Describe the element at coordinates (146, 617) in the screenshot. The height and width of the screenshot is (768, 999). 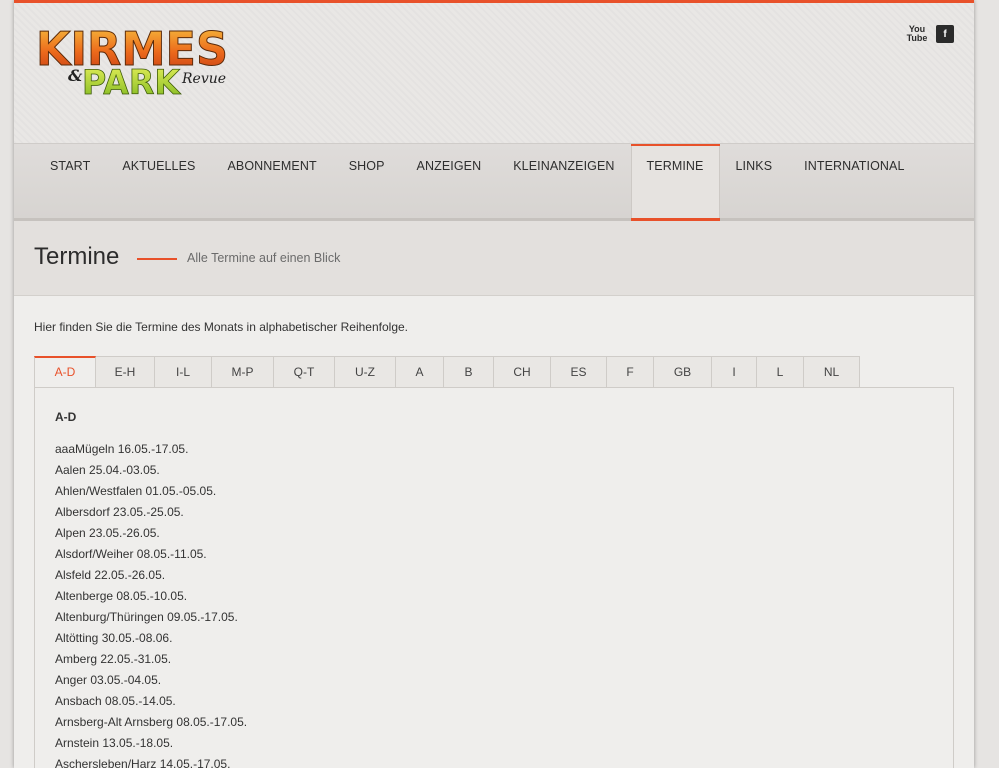
I see `list-item: Altenburg/Thüringen 09.05.-17.05.` at that location.